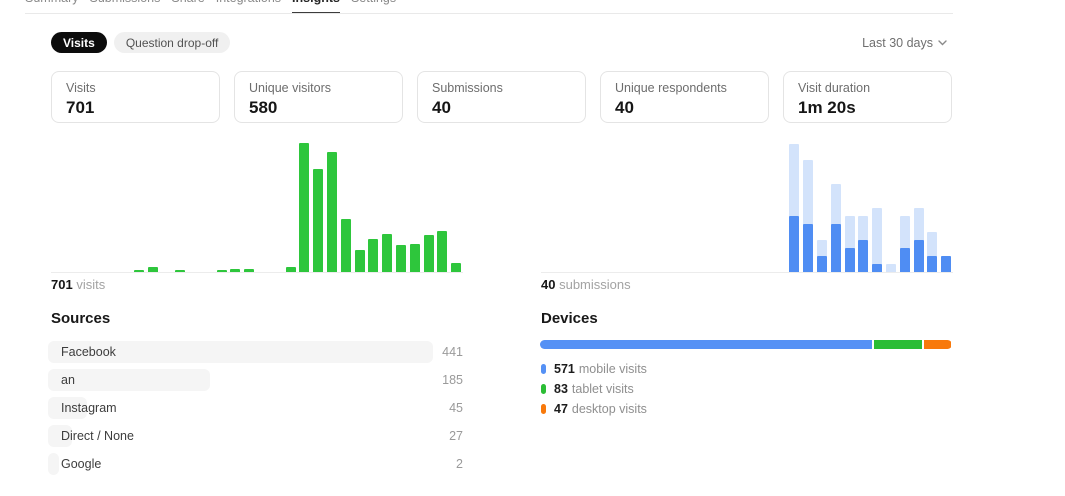 Image resolution: width=1065 pixels, height=496 pixels. I want to click on stat-label: Visit duration, so click(834, 88).